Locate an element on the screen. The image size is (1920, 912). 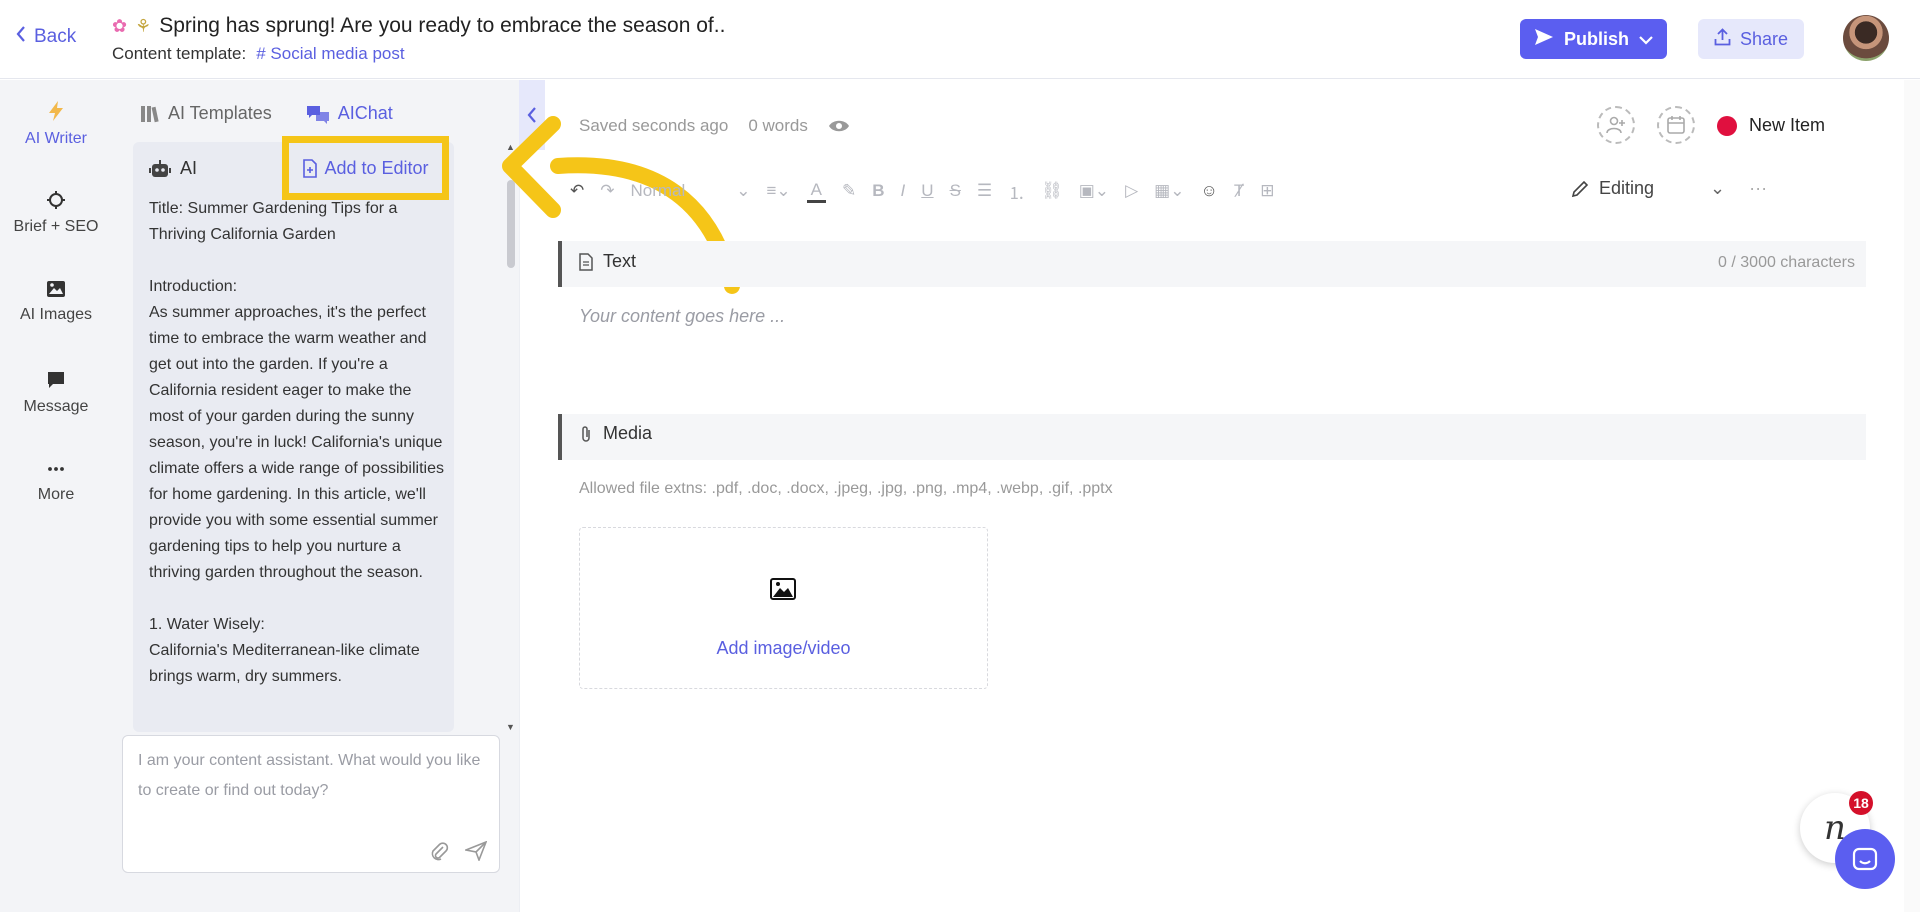
send-message-icon is located at coordinates (475, 853).